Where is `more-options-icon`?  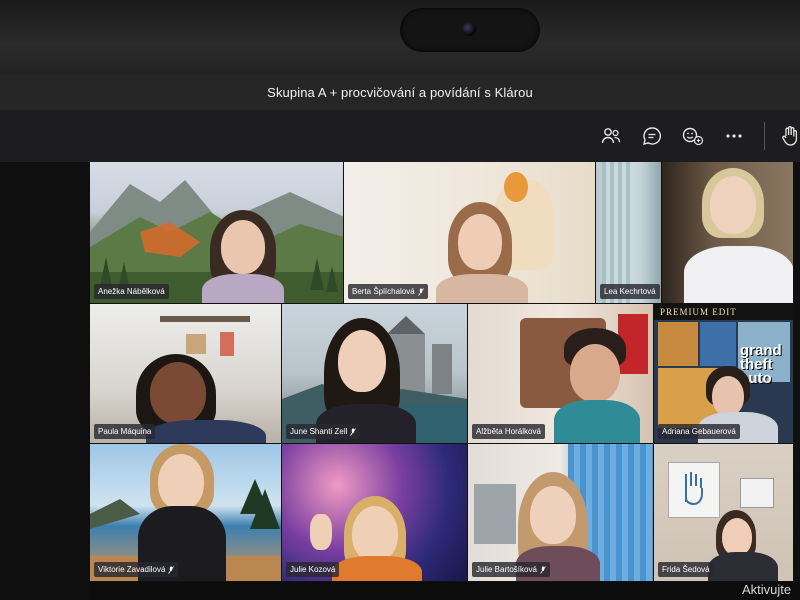
more-options-icon is located at coordinates (734, 136).